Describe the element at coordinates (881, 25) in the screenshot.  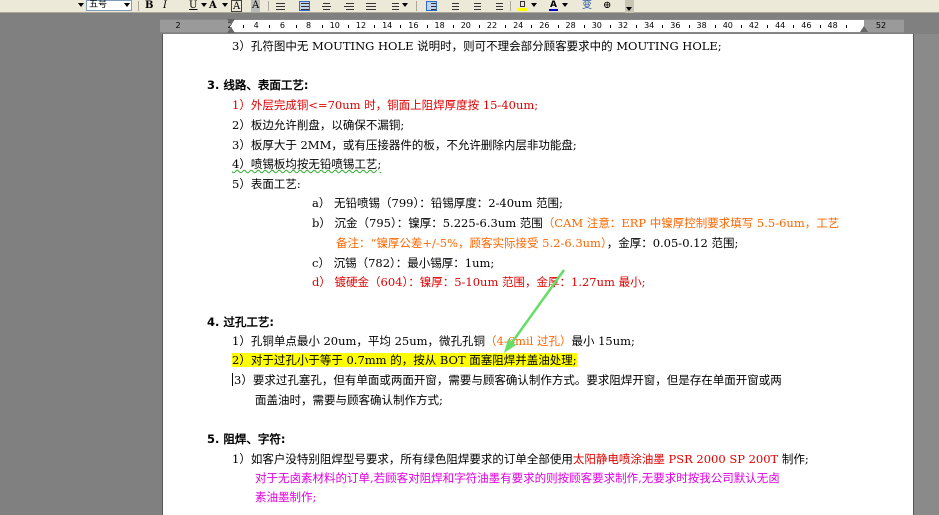
I see `ruler-number: 52` at that location.